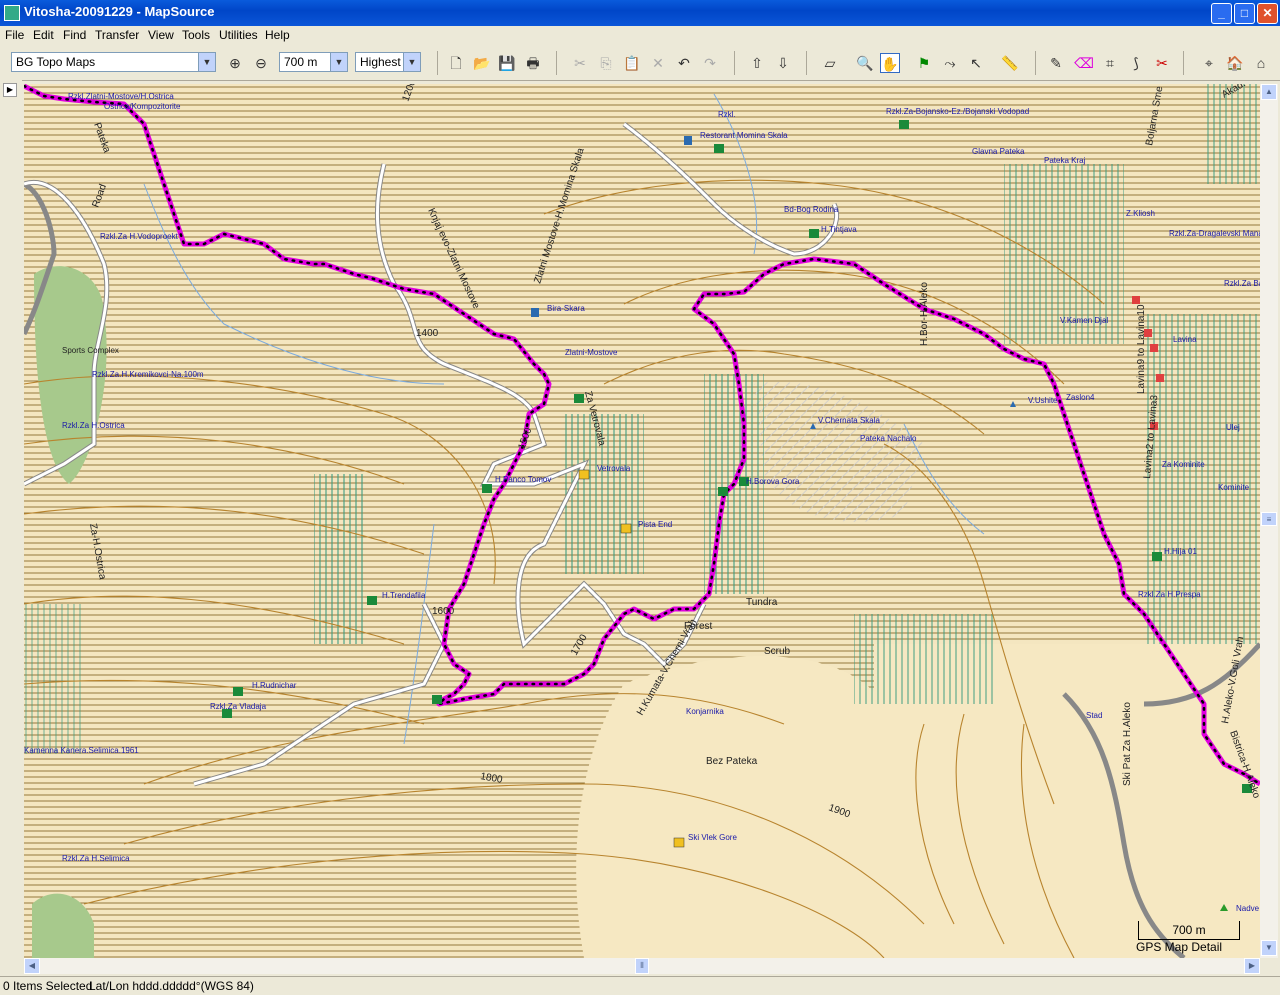  I want to click on open-icon: 📂, so click(482, 63).